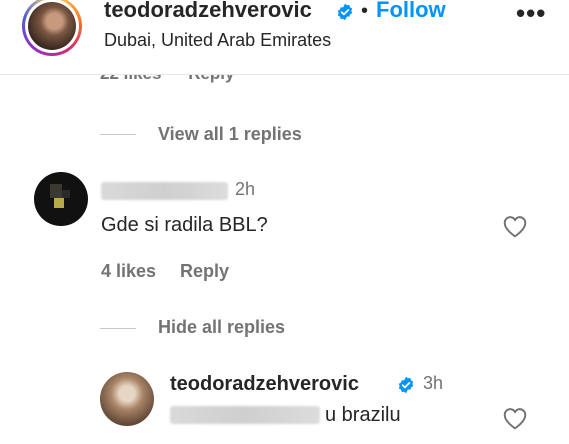 This screenshot has height=444, width=569. I want to click on comment-reply-button: Reply, so click(204, 271).